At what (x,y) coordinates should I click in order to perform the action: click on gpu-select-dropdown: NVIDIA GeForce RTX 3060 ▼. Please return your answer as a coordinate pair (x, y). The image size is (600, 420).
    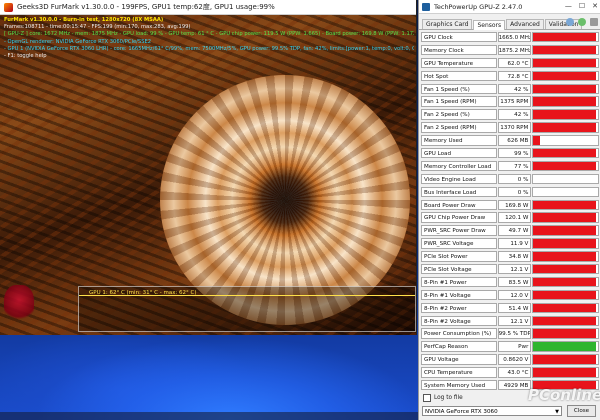
    Looking at the image, I should click on (492, 411).